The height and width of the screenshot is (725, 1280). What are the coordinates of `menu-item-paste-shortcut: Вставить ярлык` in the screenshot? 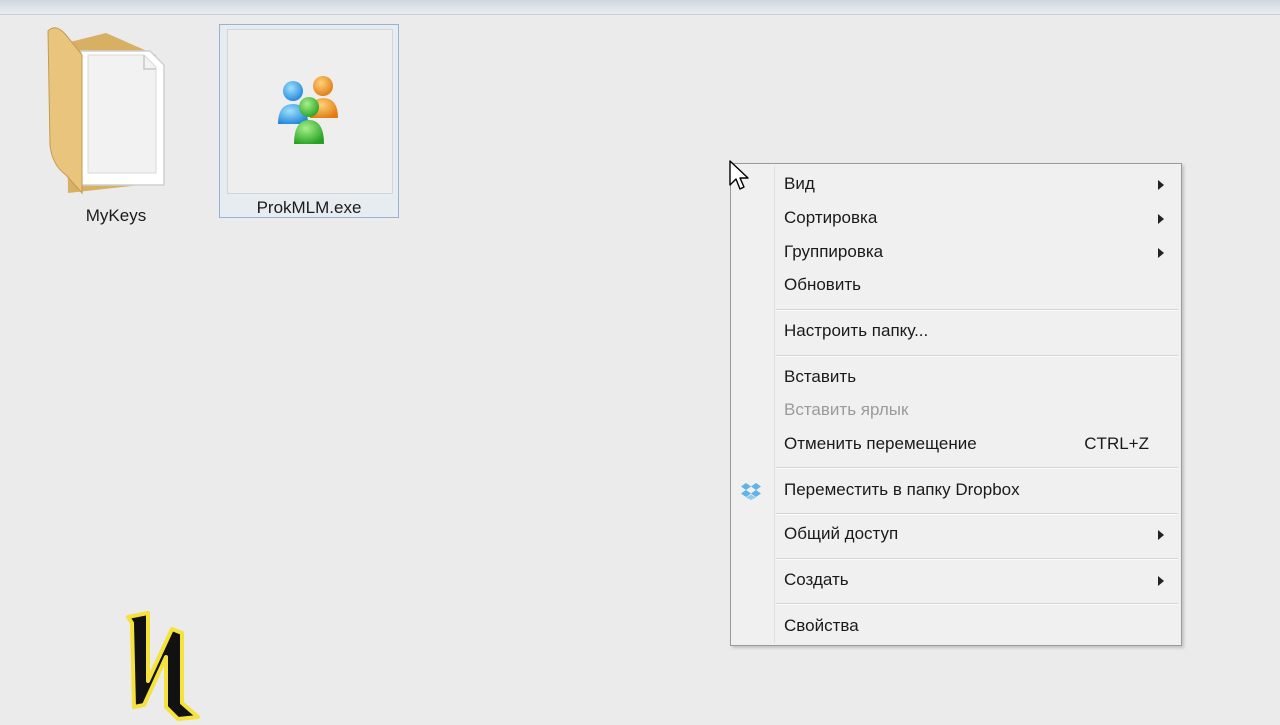 It's located at (956, 411).